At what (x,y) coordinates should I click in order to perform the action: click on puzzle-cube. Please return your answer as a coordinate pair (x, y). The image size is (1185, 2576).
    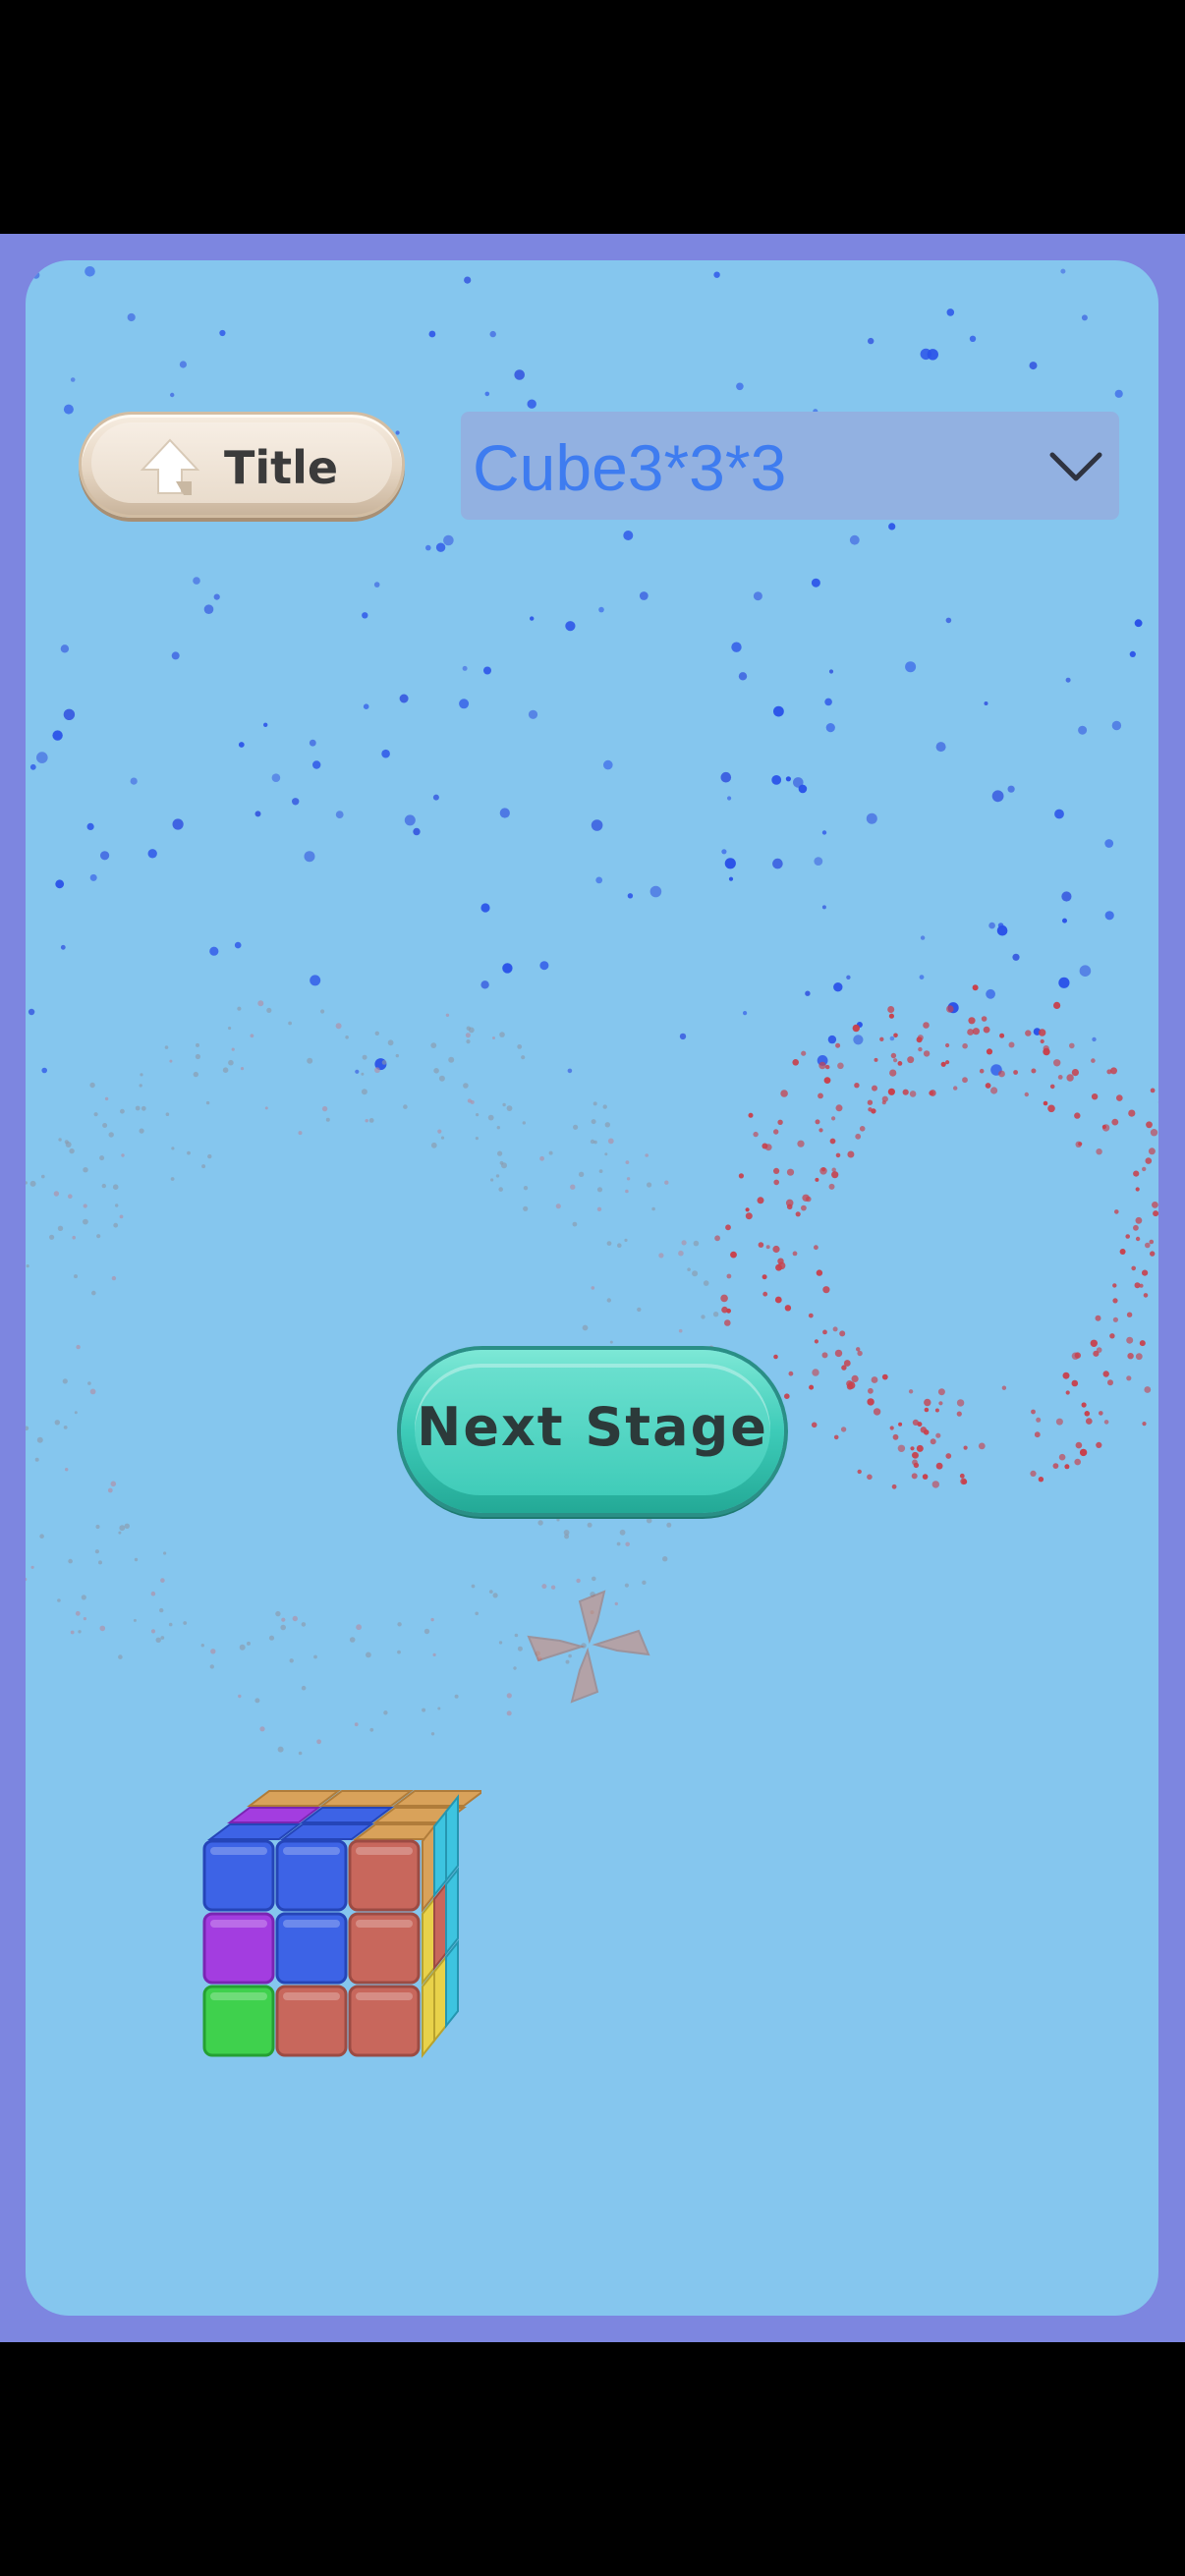
    Looking at the image, I should click on (339, 1941).